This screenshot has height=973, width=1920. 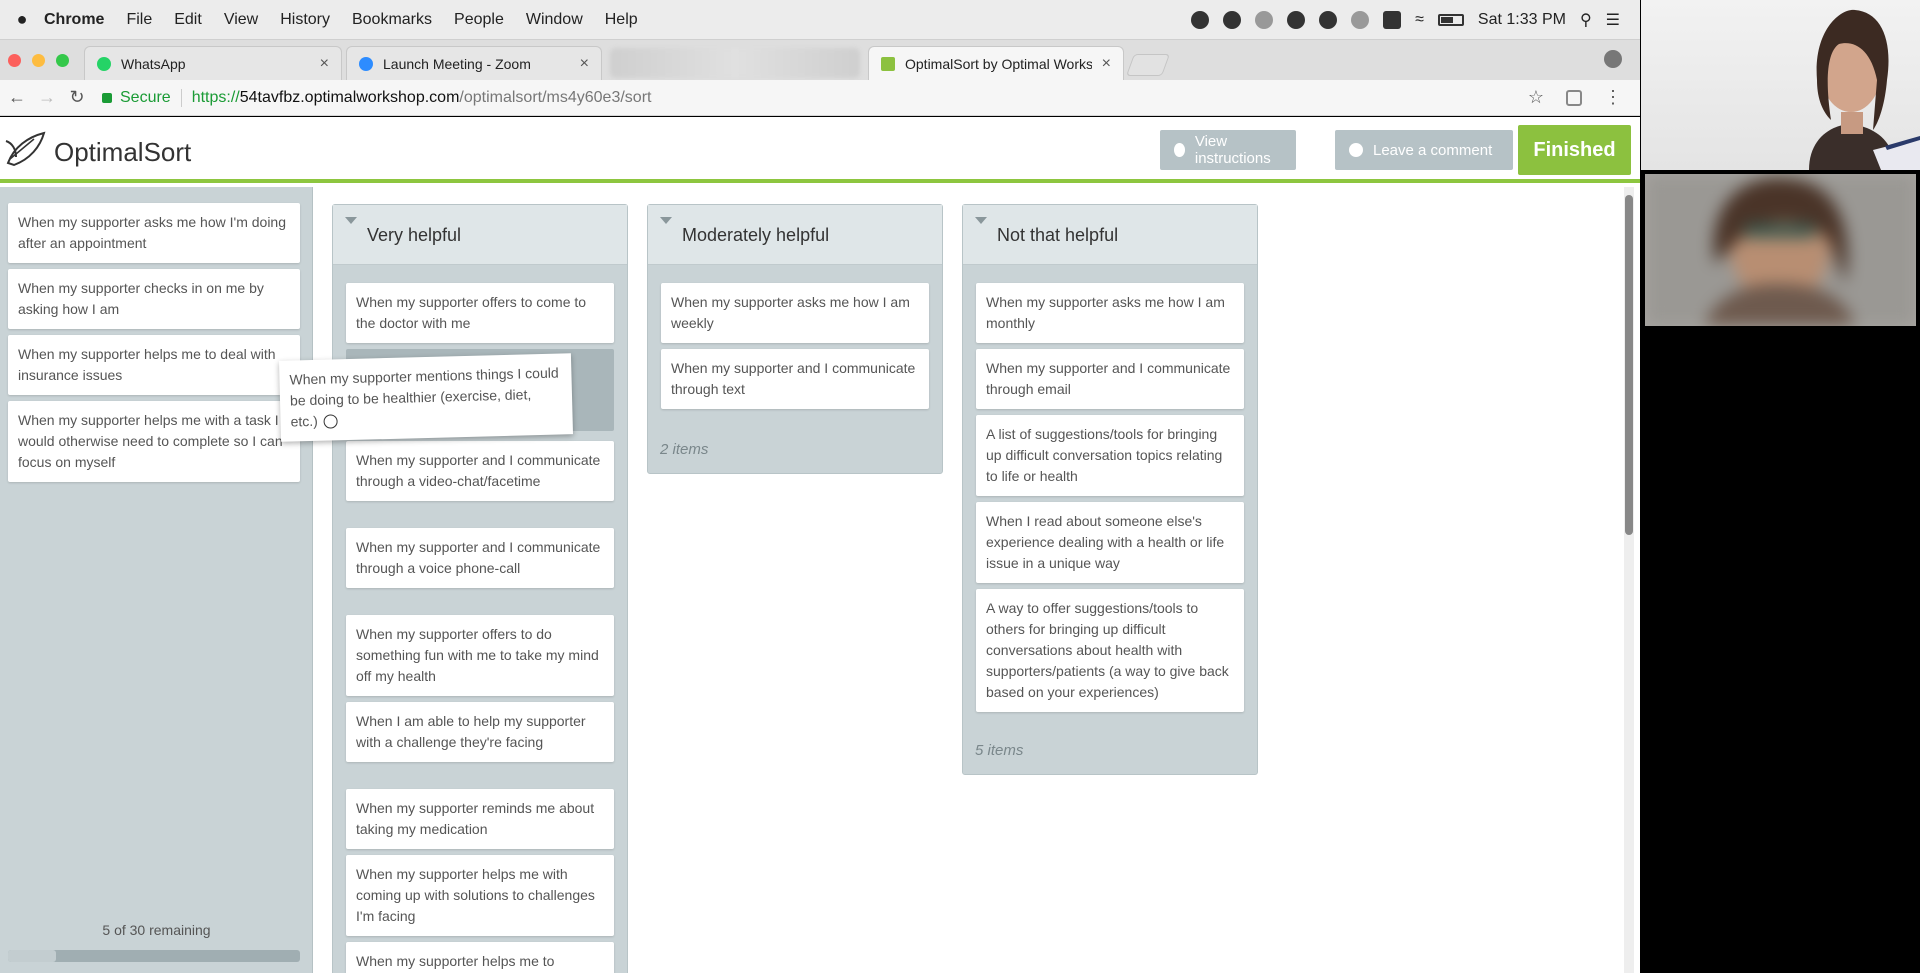 I want to click on finished-button: Finished, so click(x=1574, y=150).